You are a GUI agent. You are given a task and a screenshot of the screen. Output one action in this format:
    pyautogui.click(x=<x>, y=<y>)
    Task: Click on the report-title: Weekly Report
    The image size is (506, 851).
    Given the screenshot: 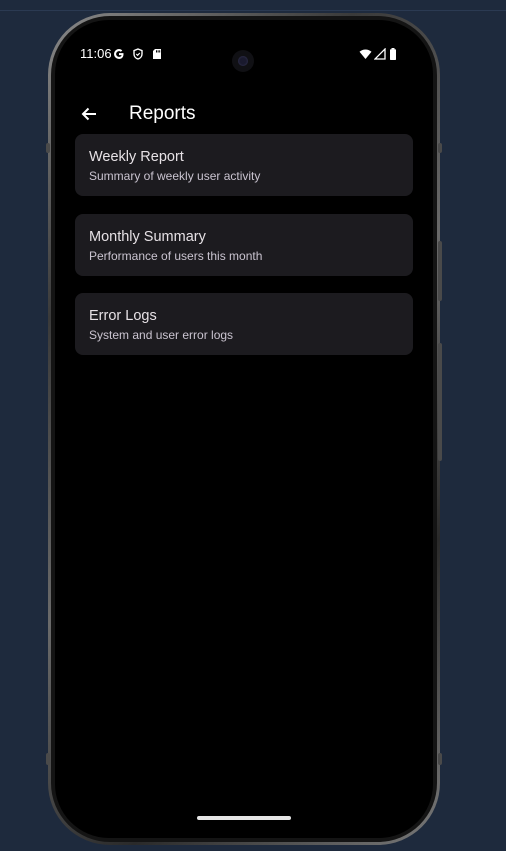 What is the action you would take?
    pyautogui.click(x=136, y=157)
    